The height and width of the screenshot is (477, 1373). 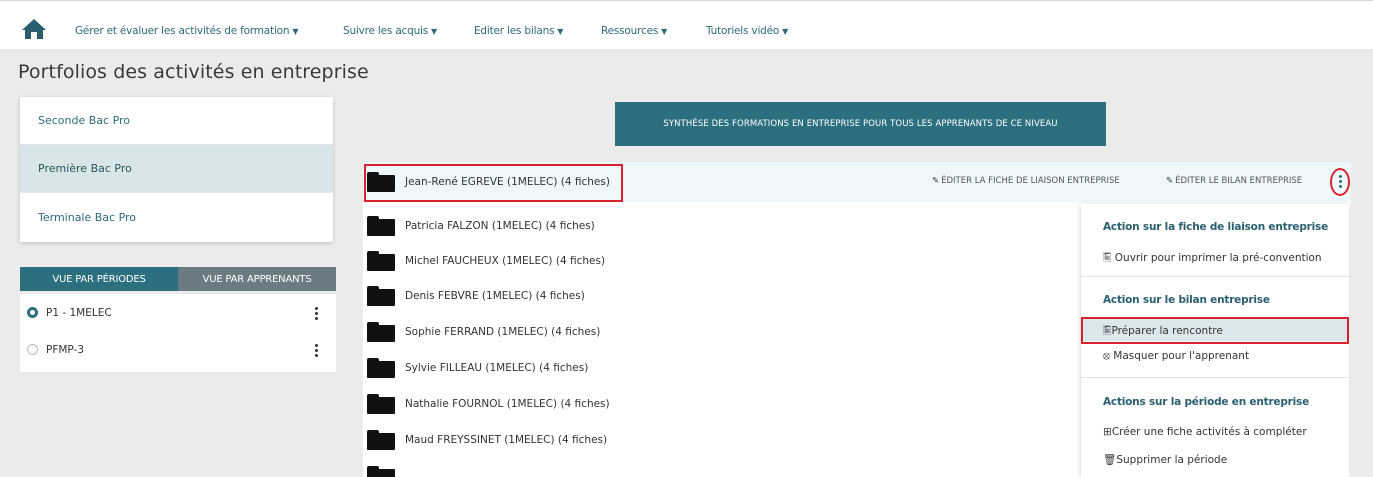 I want to click on view-toggle: VUE PAR PÉRIODES VUE PAR APPRENANTS, so click(x=178, y=279).